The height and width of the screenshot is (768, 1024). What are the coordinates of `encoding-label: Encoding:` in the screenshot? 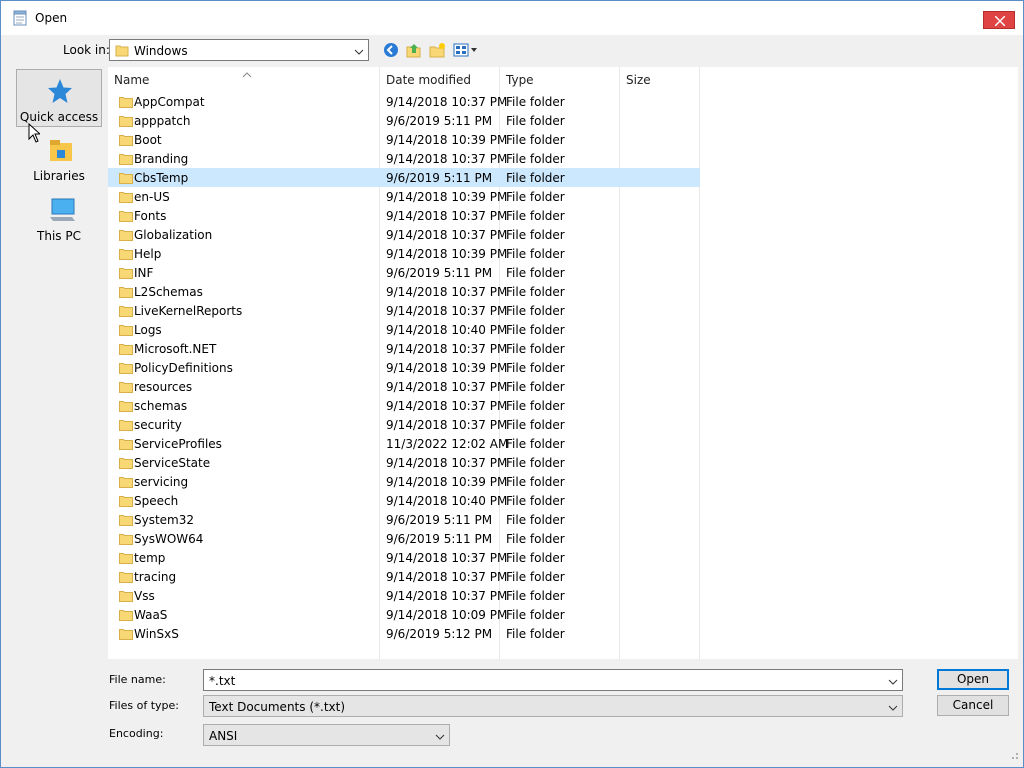 It's located at (136, 733).